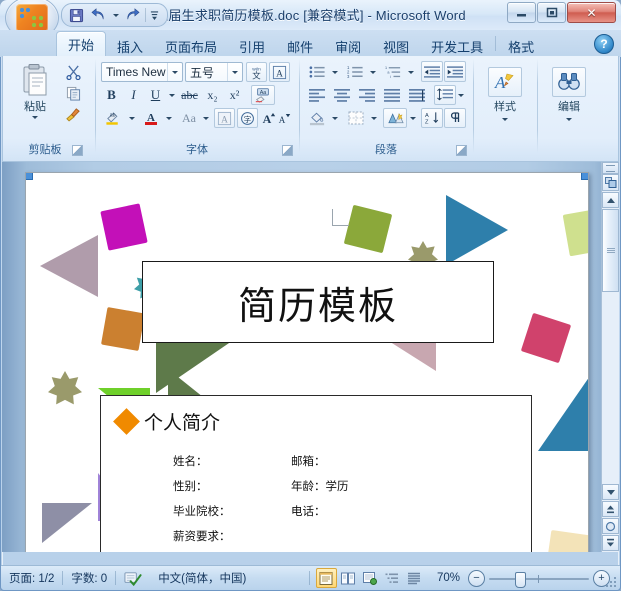 This screenshot has height=591, width=621. What do you see at coordinates (505, 97) in the screenshot?
I see `styles-button: A 样式` at bounding box center [505, 97].